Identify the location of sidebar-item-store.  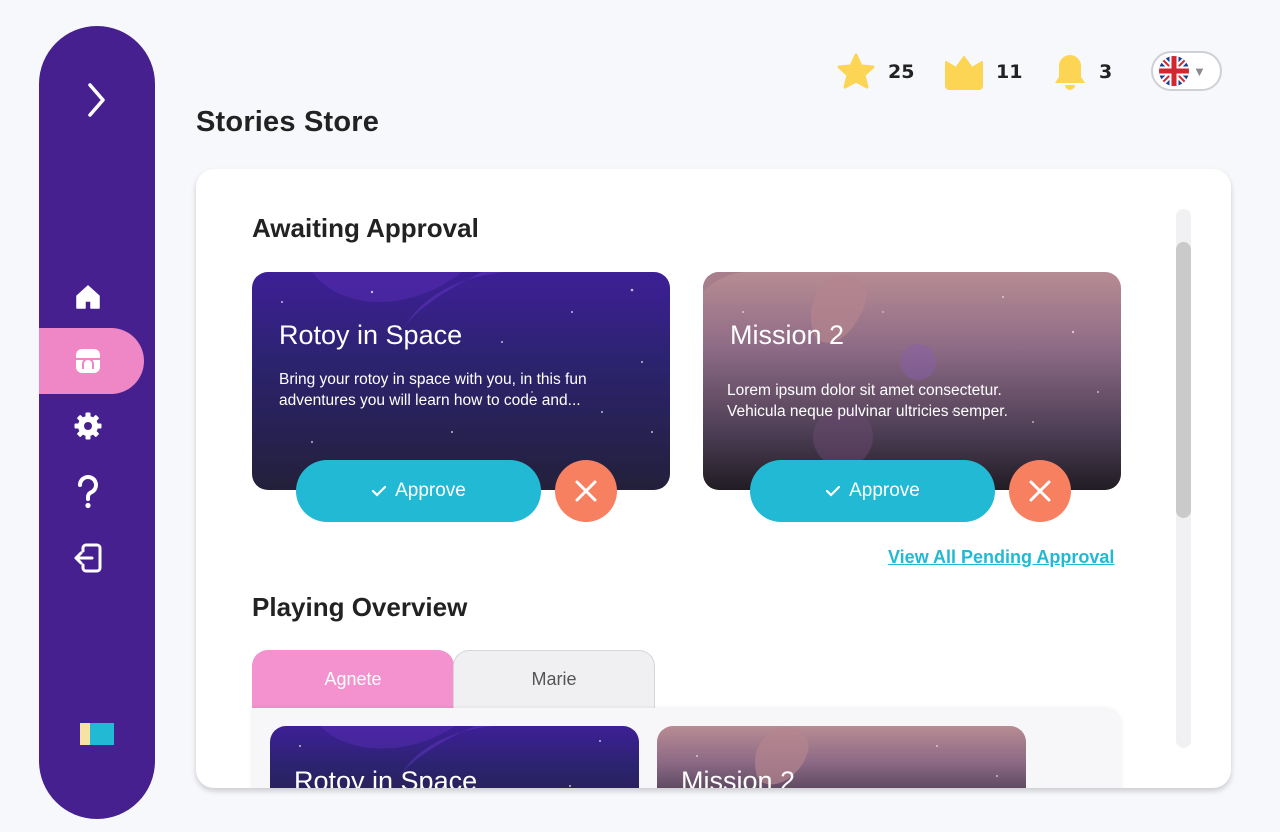
(91, 361).